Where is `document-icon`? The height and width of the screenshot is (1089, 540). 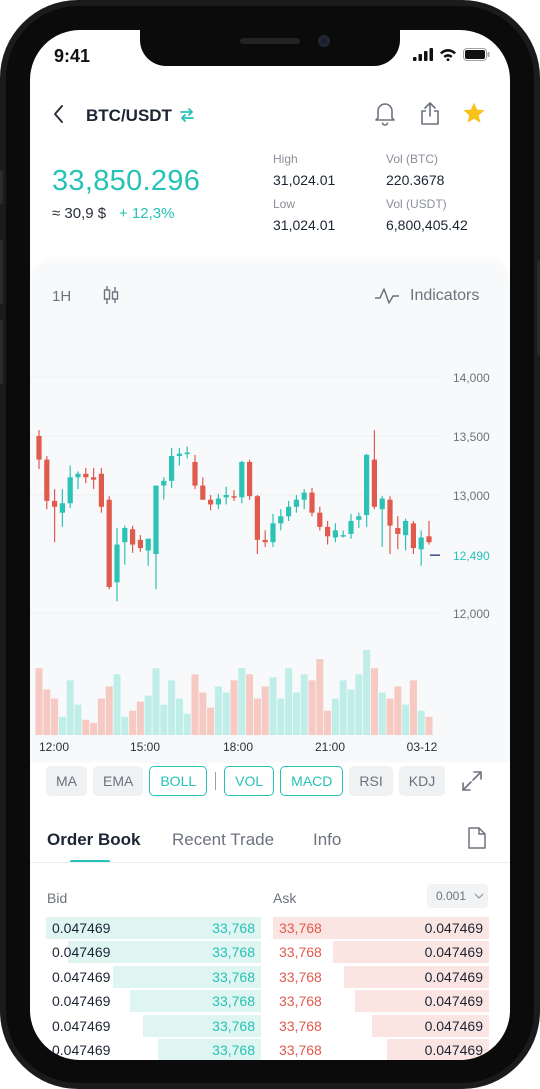
document-icon is located at coordinates (477, 838).